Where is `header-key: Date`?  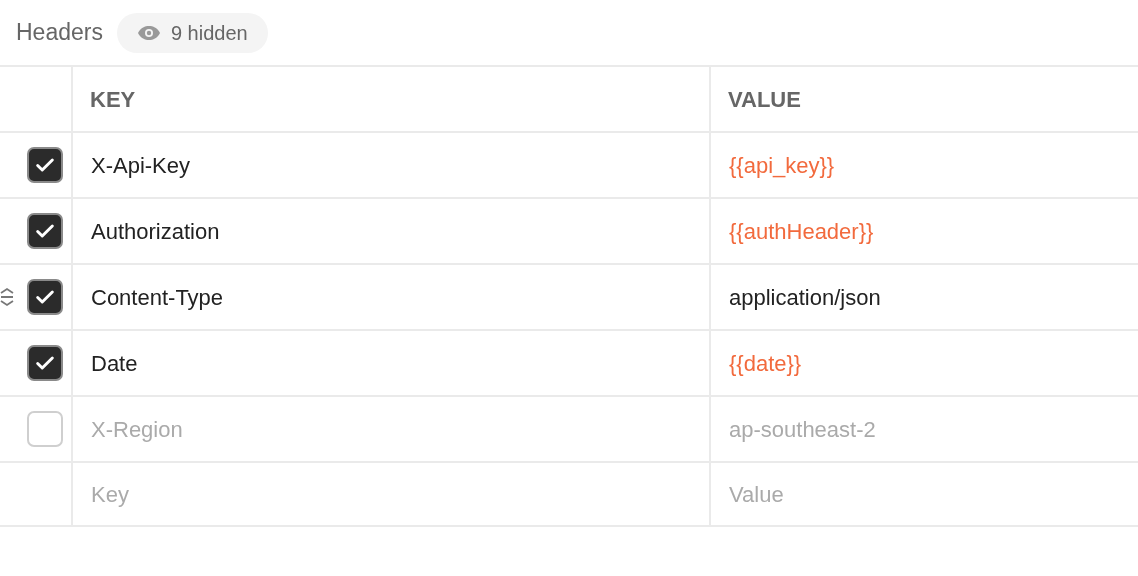
header-key: Date is located at coordinates (114, 363).